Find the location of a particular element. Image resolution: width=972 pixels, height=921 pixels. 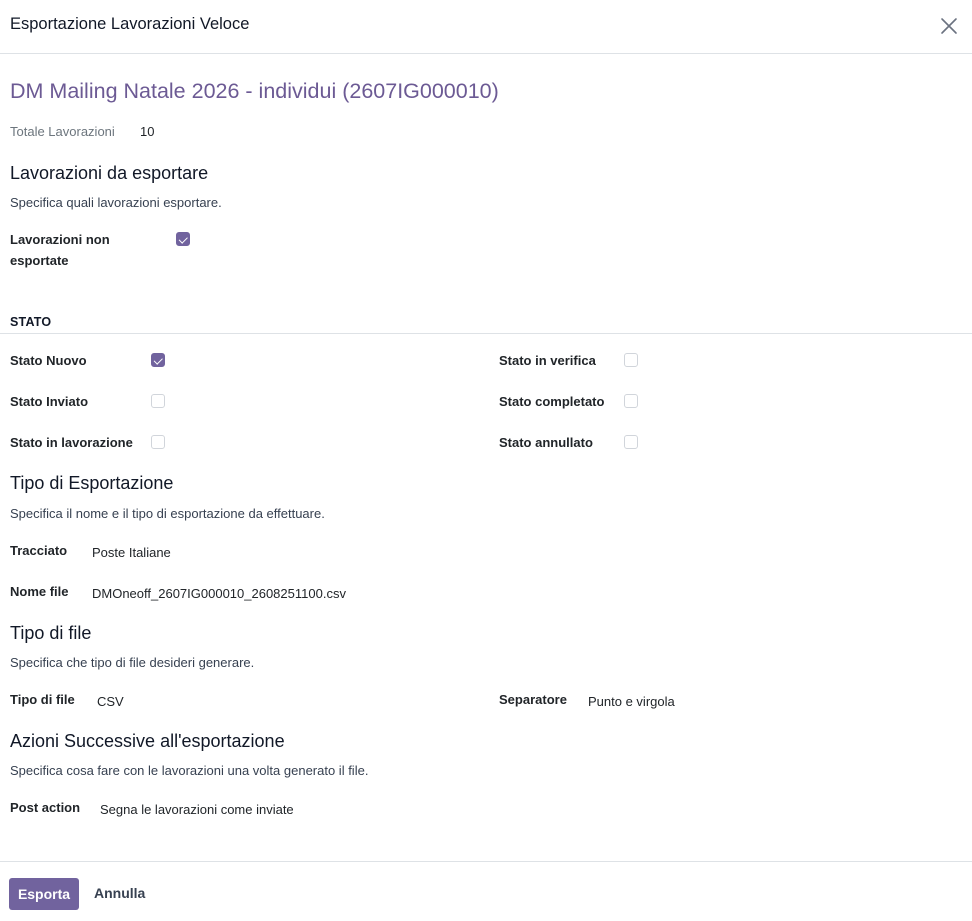

stato-nuovo-label: Stato Nuovo is located at coordinates (48, 360).